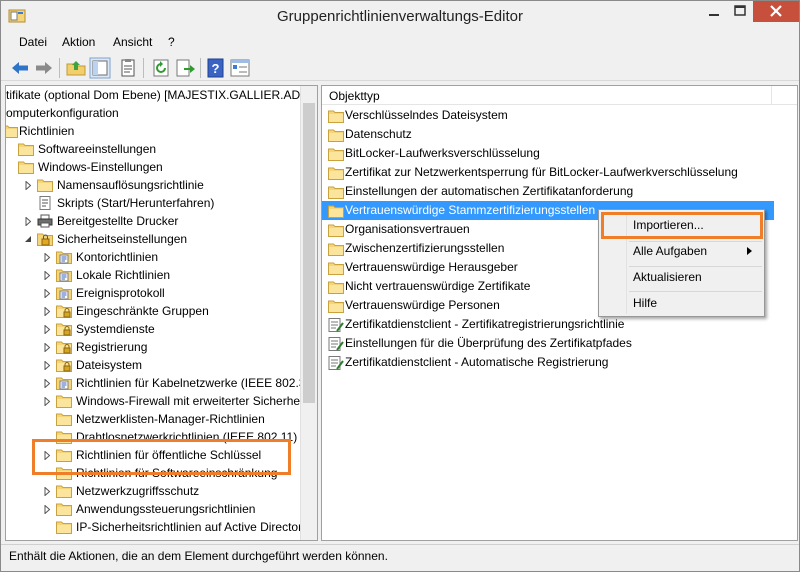 This screenshot has height=572, width=800. What do you see at coordinates (45, 239) in the screenshot?
I see `security-icon` at bounding box center [45, 239].